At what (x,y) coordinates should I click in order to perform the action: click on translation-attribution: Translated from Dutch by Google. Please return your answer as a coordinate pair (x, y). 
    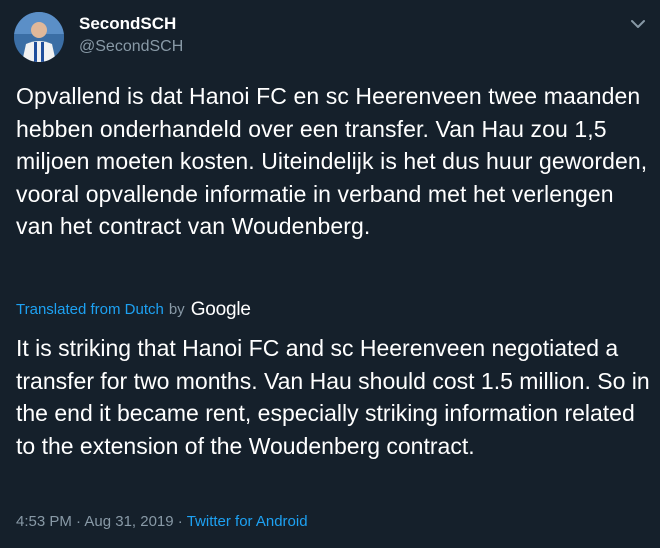
    Looking at the image, I should click on (133, 310).